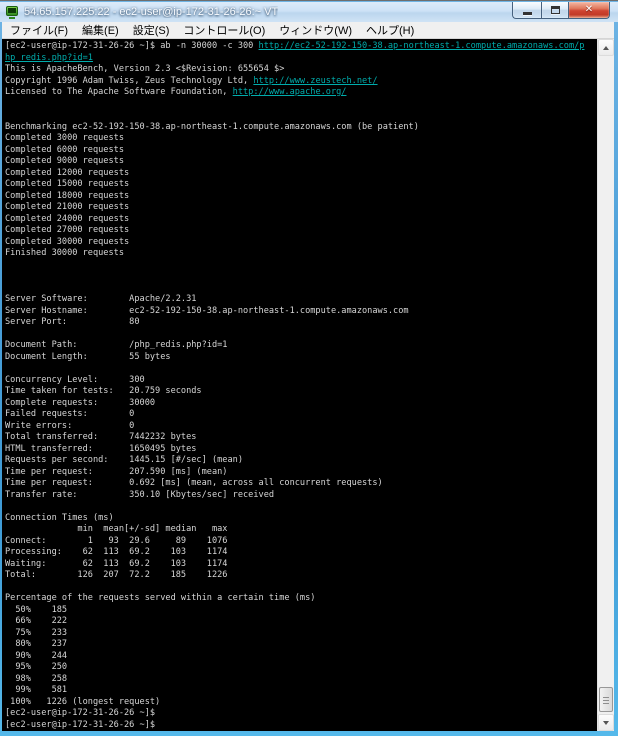  Describe the element at coordinates (36, 678) in the screenshot. I see `terminal-text: 98% 258` at that location.